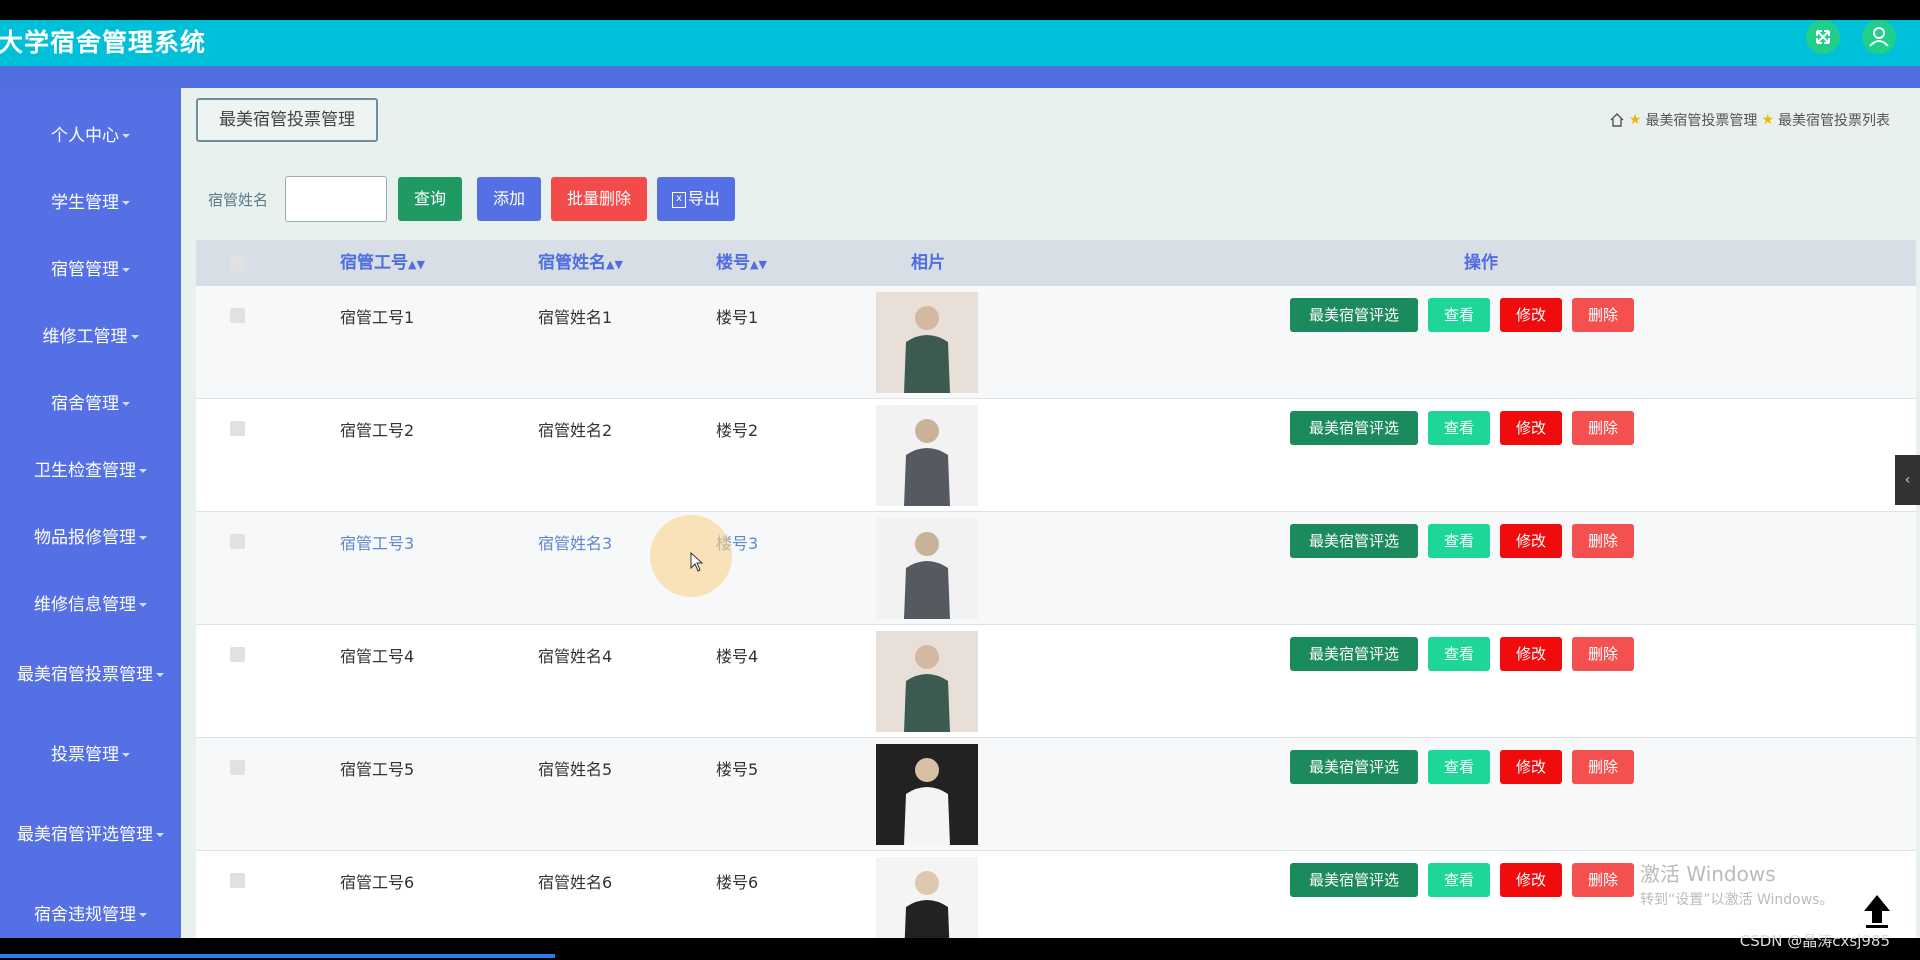 The height and width of the screenshot is (960, 1920). Describe the element at coordinates (377, 656) in the screenshot. I see `cell-id: 宿管工号4` at that location.